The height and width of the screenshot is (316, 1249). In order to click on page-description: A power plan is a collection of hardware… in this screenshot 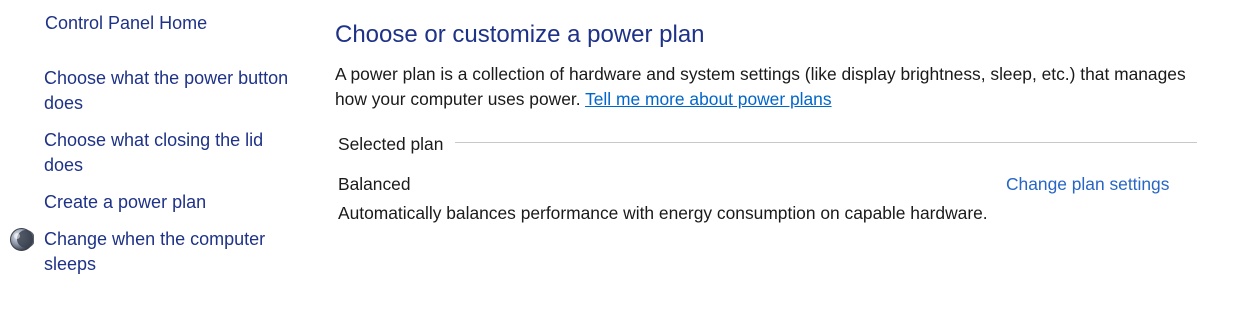, I will do `click(775, 87)`.